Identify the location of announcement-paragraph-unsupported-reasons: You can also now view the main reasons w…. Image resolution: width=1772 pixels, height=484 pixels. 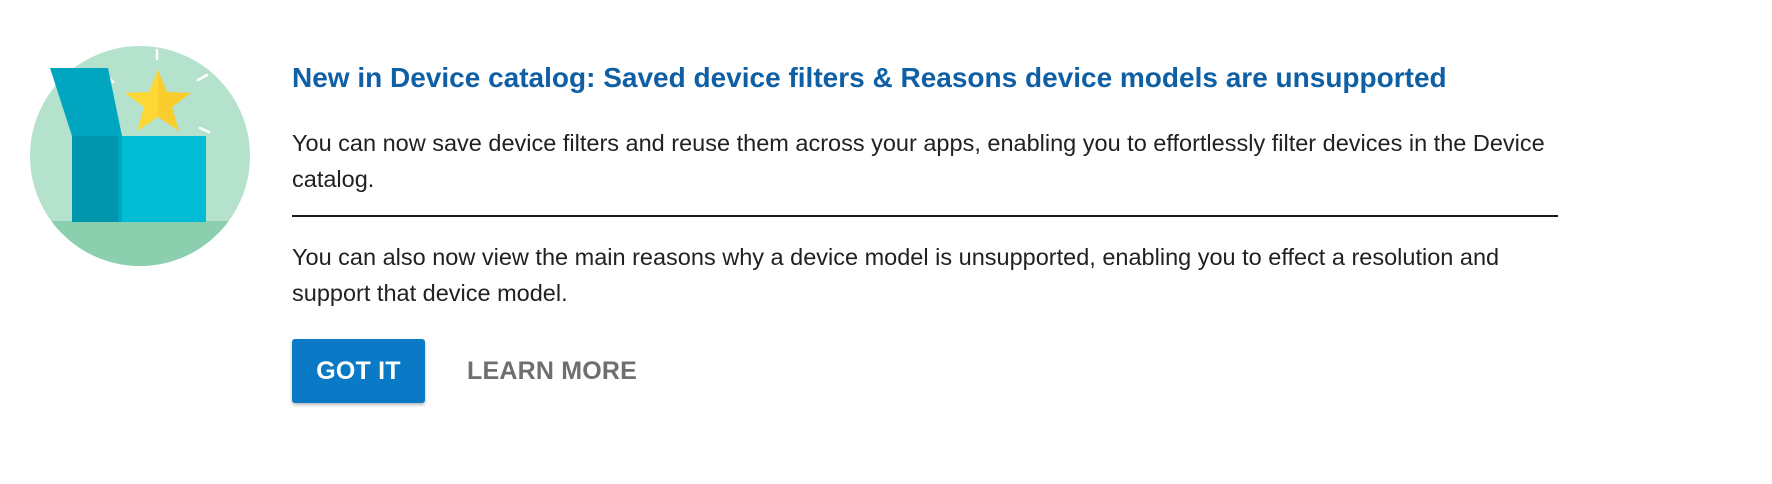
(896, 275).